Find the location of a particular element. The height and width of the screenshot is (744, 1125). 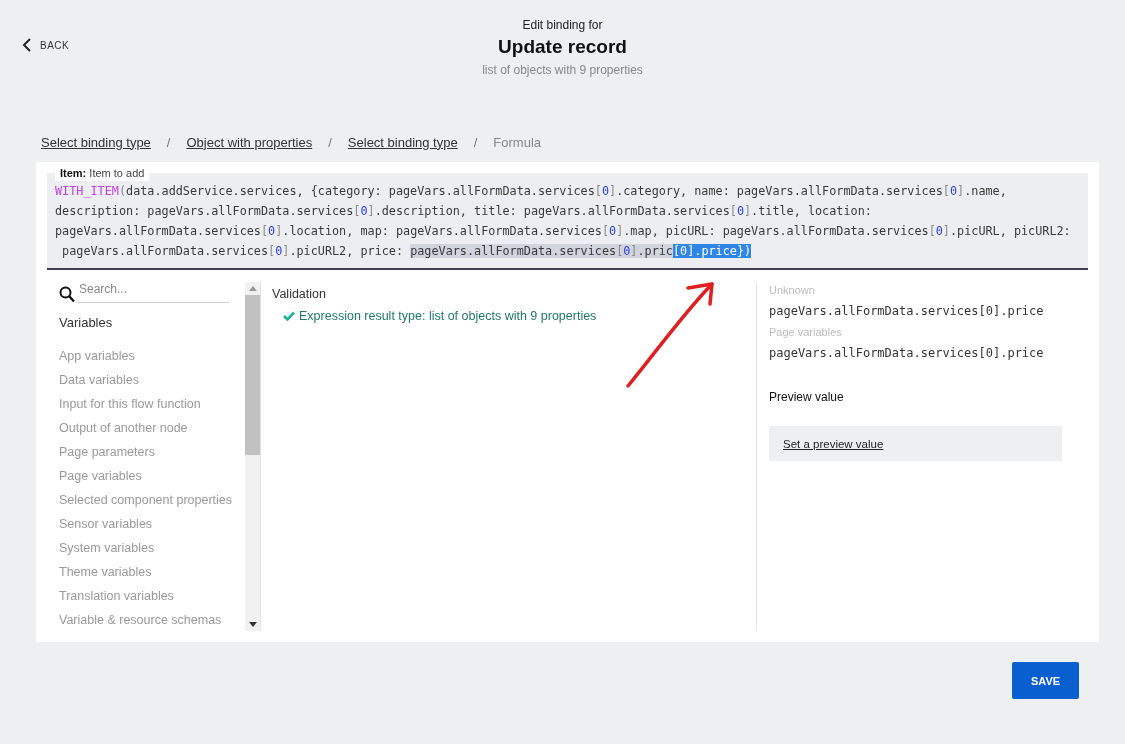

code-line: description: pageVars.allFormData.services[0].description, title: pageVars.allFormData.services[0].title, location: is located at coordinates (464, 211).